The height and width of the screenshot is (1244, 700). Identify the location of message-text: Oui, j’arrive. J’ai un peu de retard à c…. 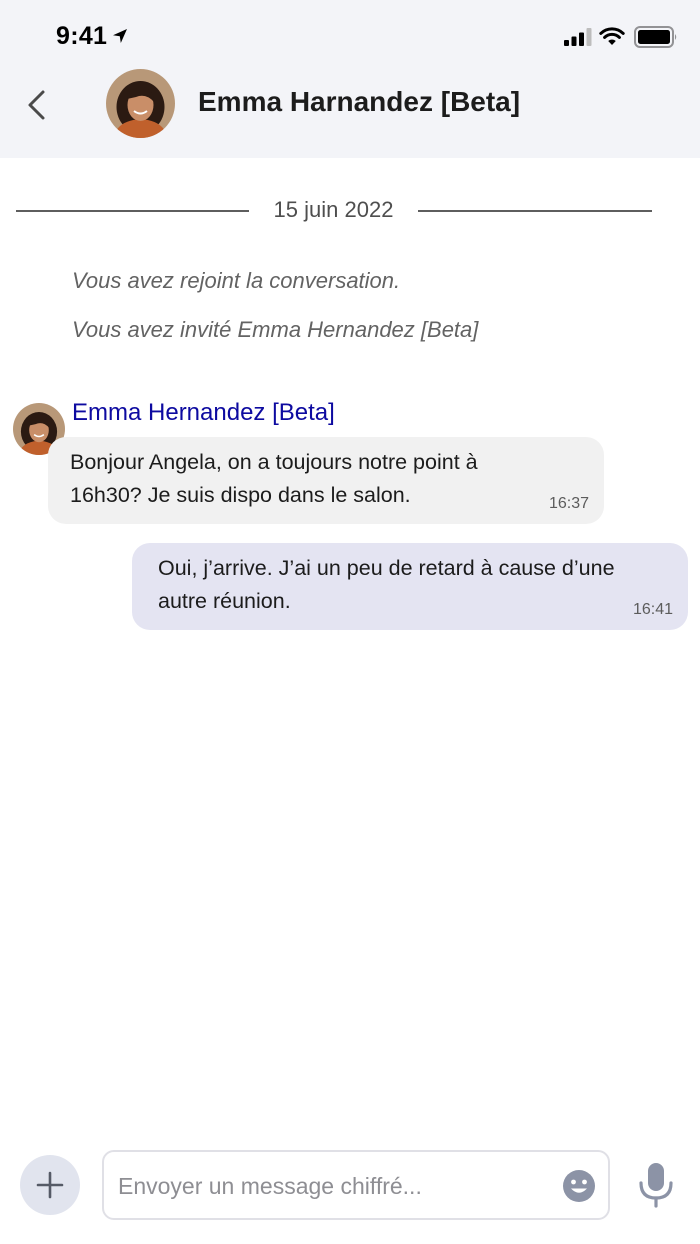
(386, 584).